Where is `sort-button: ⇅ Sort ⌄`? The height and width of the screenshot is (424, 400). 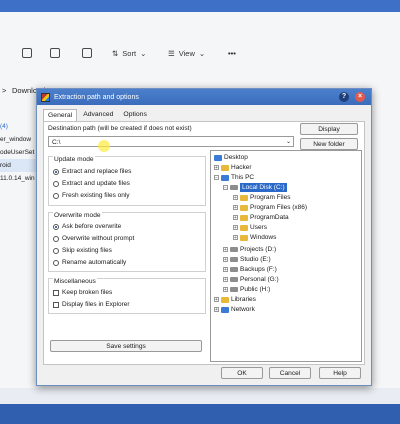 sort-button: ⇅ Sort ⌄ is located at coordinates (129, 53).